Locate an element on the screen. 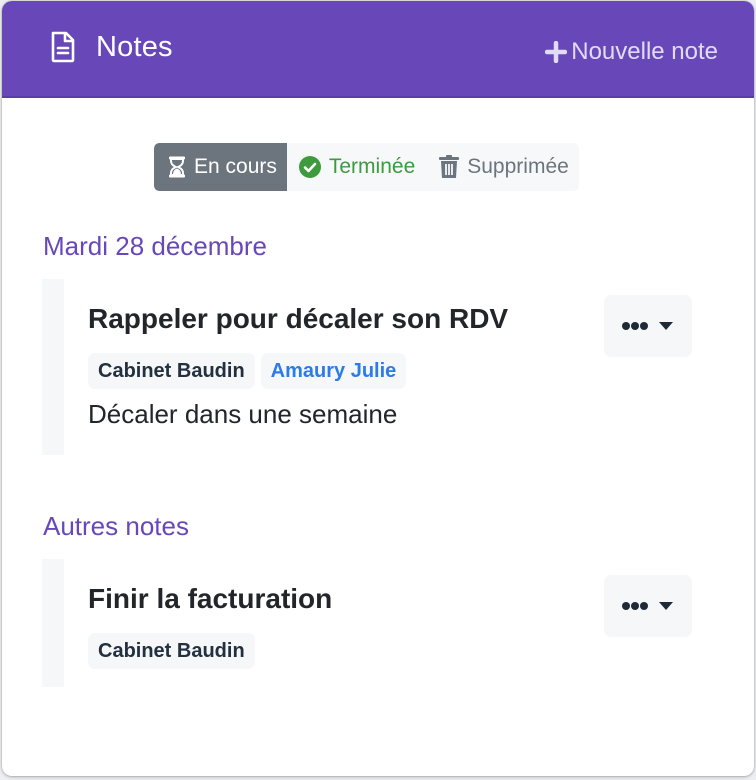 This screenshot has width=756, height=780. file-text-icon is located at coordinates (63, 47).